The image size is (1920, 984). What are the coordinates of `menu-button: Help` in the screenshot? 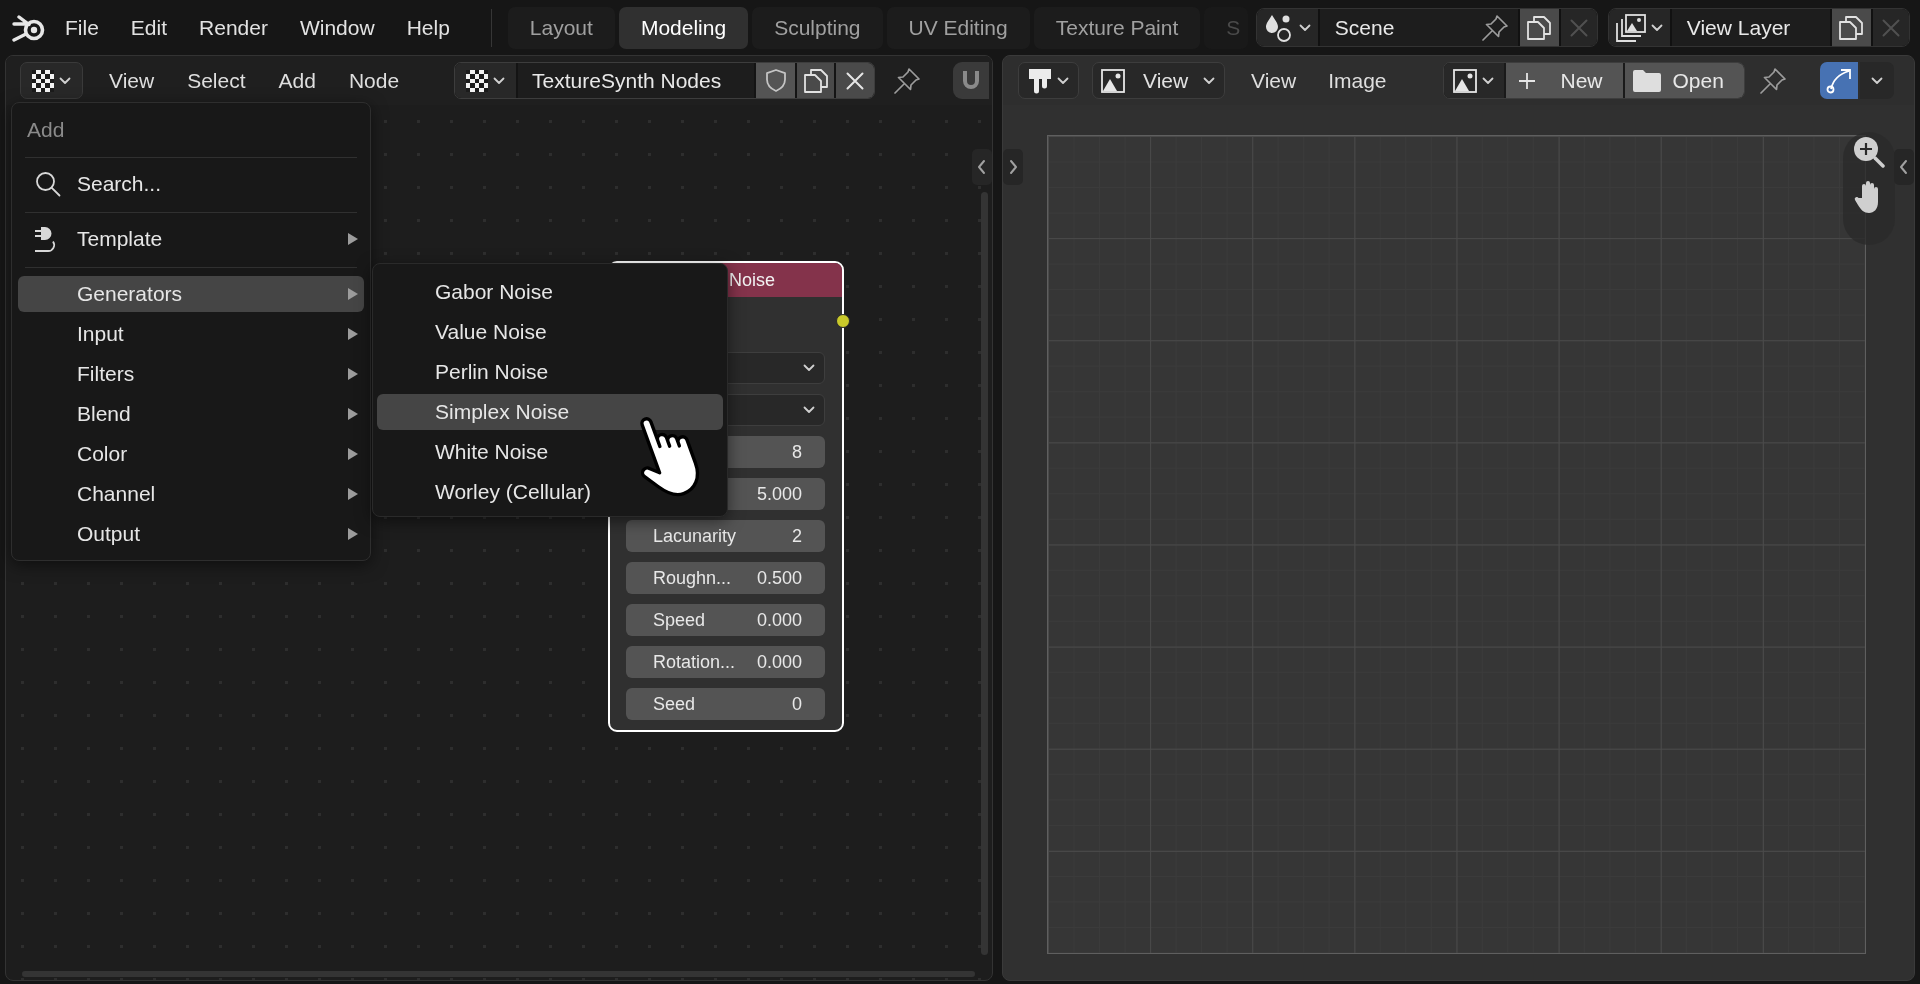 It's located at (428, 27).